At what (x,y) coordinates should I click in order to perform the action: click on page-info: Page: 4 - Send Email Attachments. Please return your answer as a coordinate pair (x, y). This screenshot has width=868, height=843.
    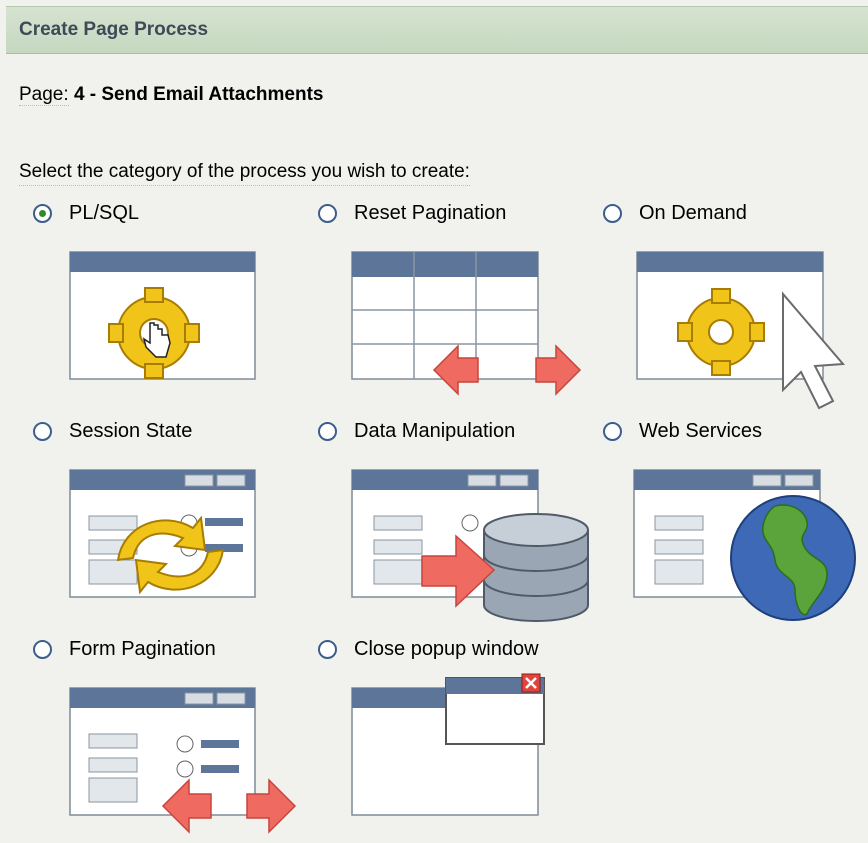
    Looking at the image, I should click on (171, 95).